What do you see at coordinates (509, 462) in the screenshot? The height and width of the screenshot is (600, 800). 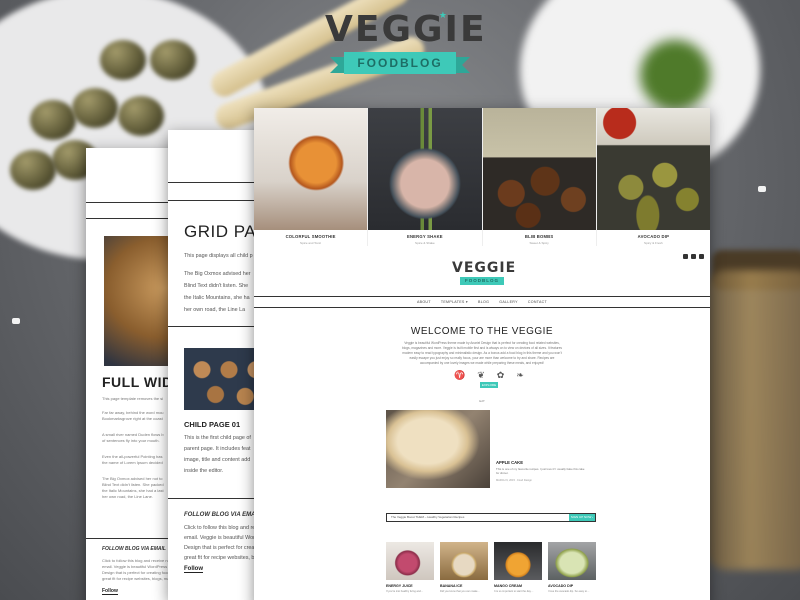 I see `post-title: APPLE CAKE` at bounding box center [509, 462].